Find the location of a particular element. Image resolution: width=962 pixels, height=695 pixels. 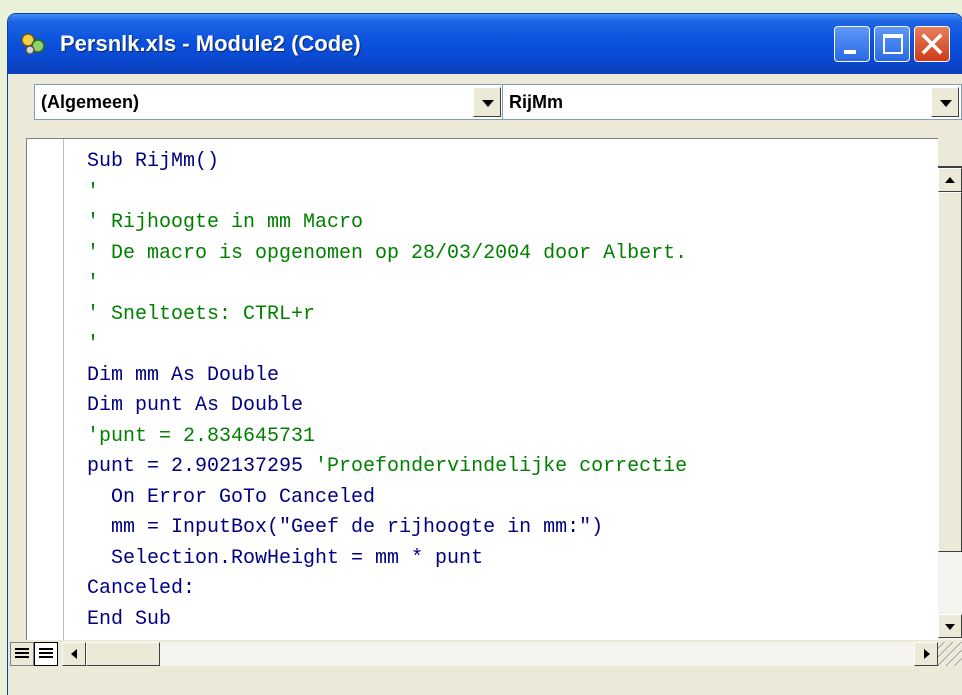

close-button is located at coordinates (932, 44).